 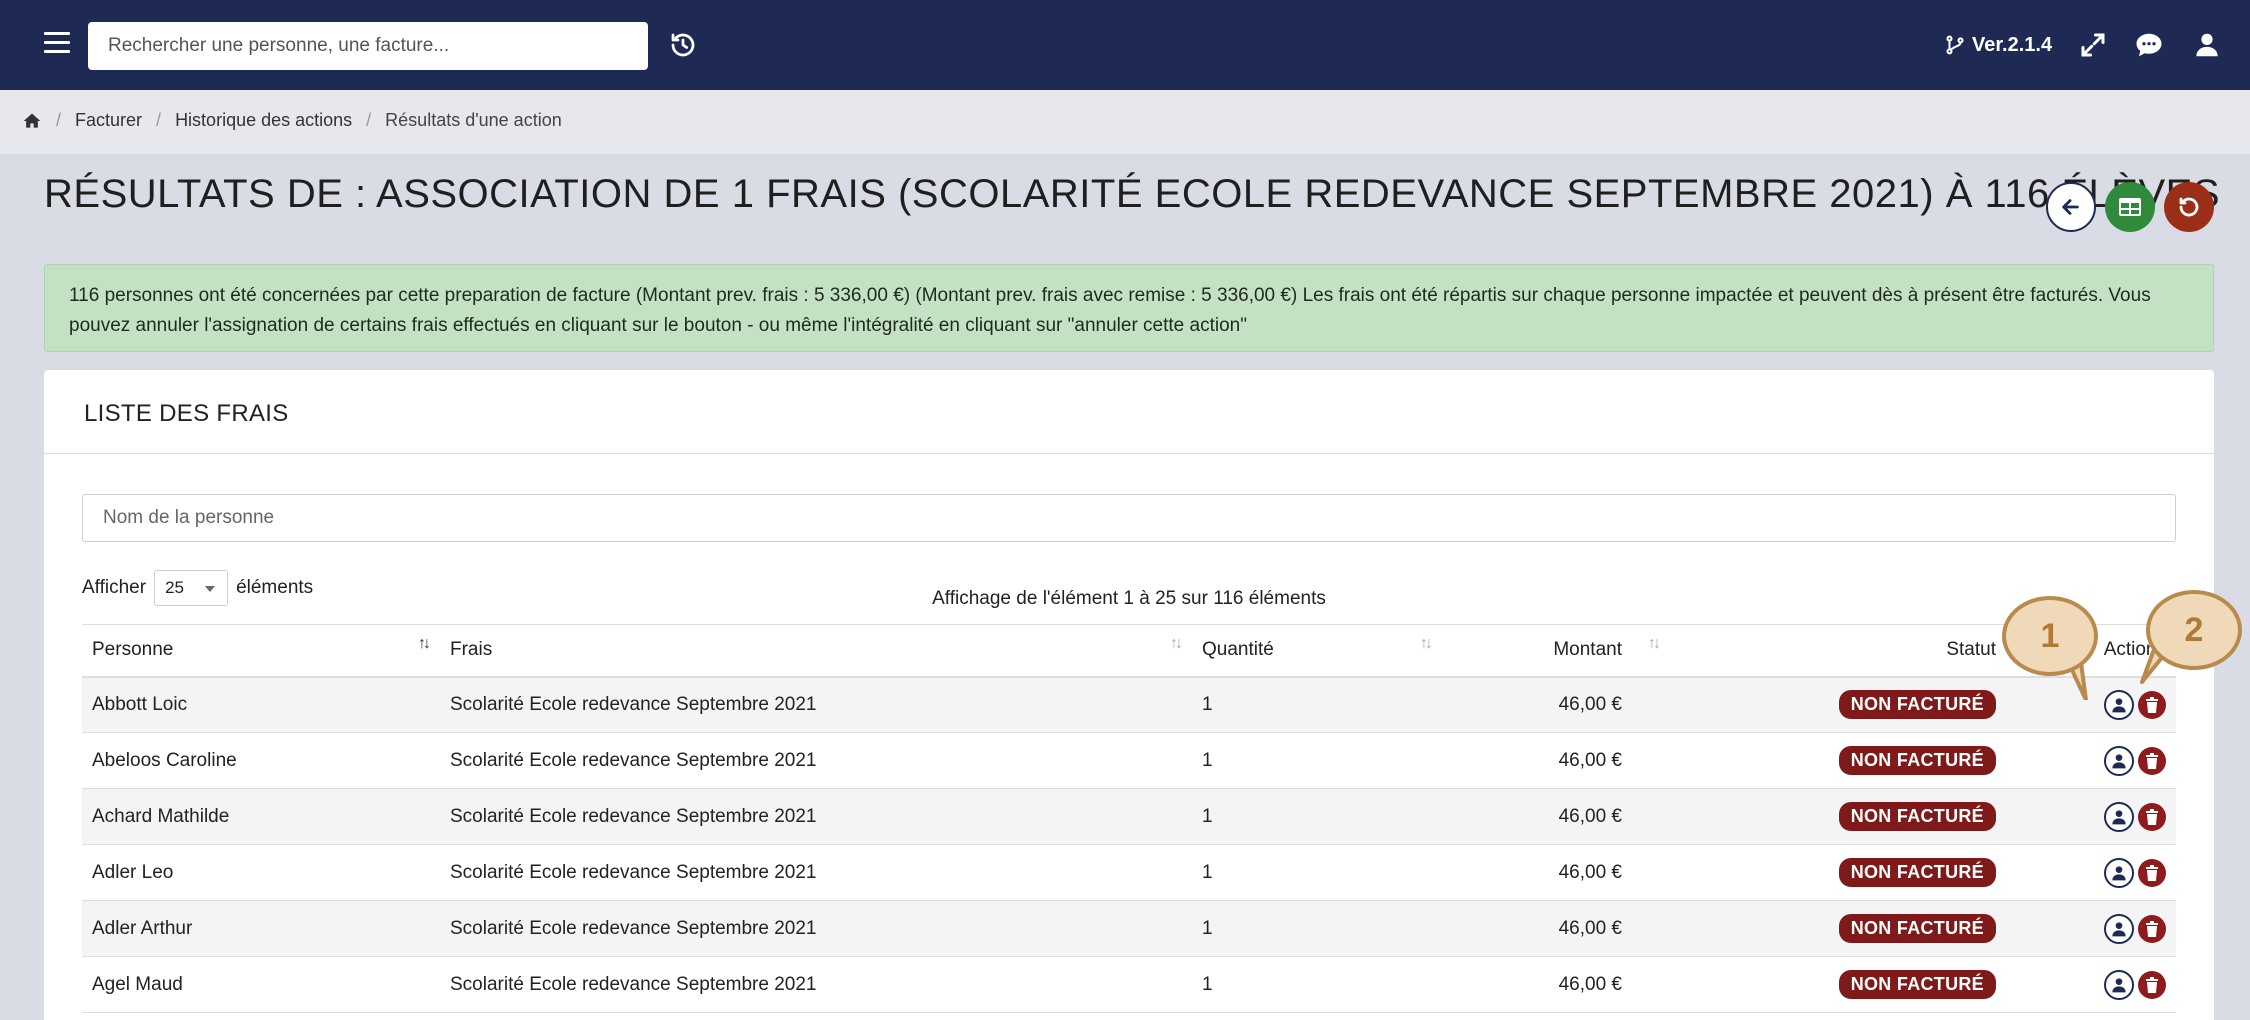 What do you see at coordinates (261, 816) in the screenshot?
I see `person-cell: Achard Mathilde` at bounding box center [261, 816].